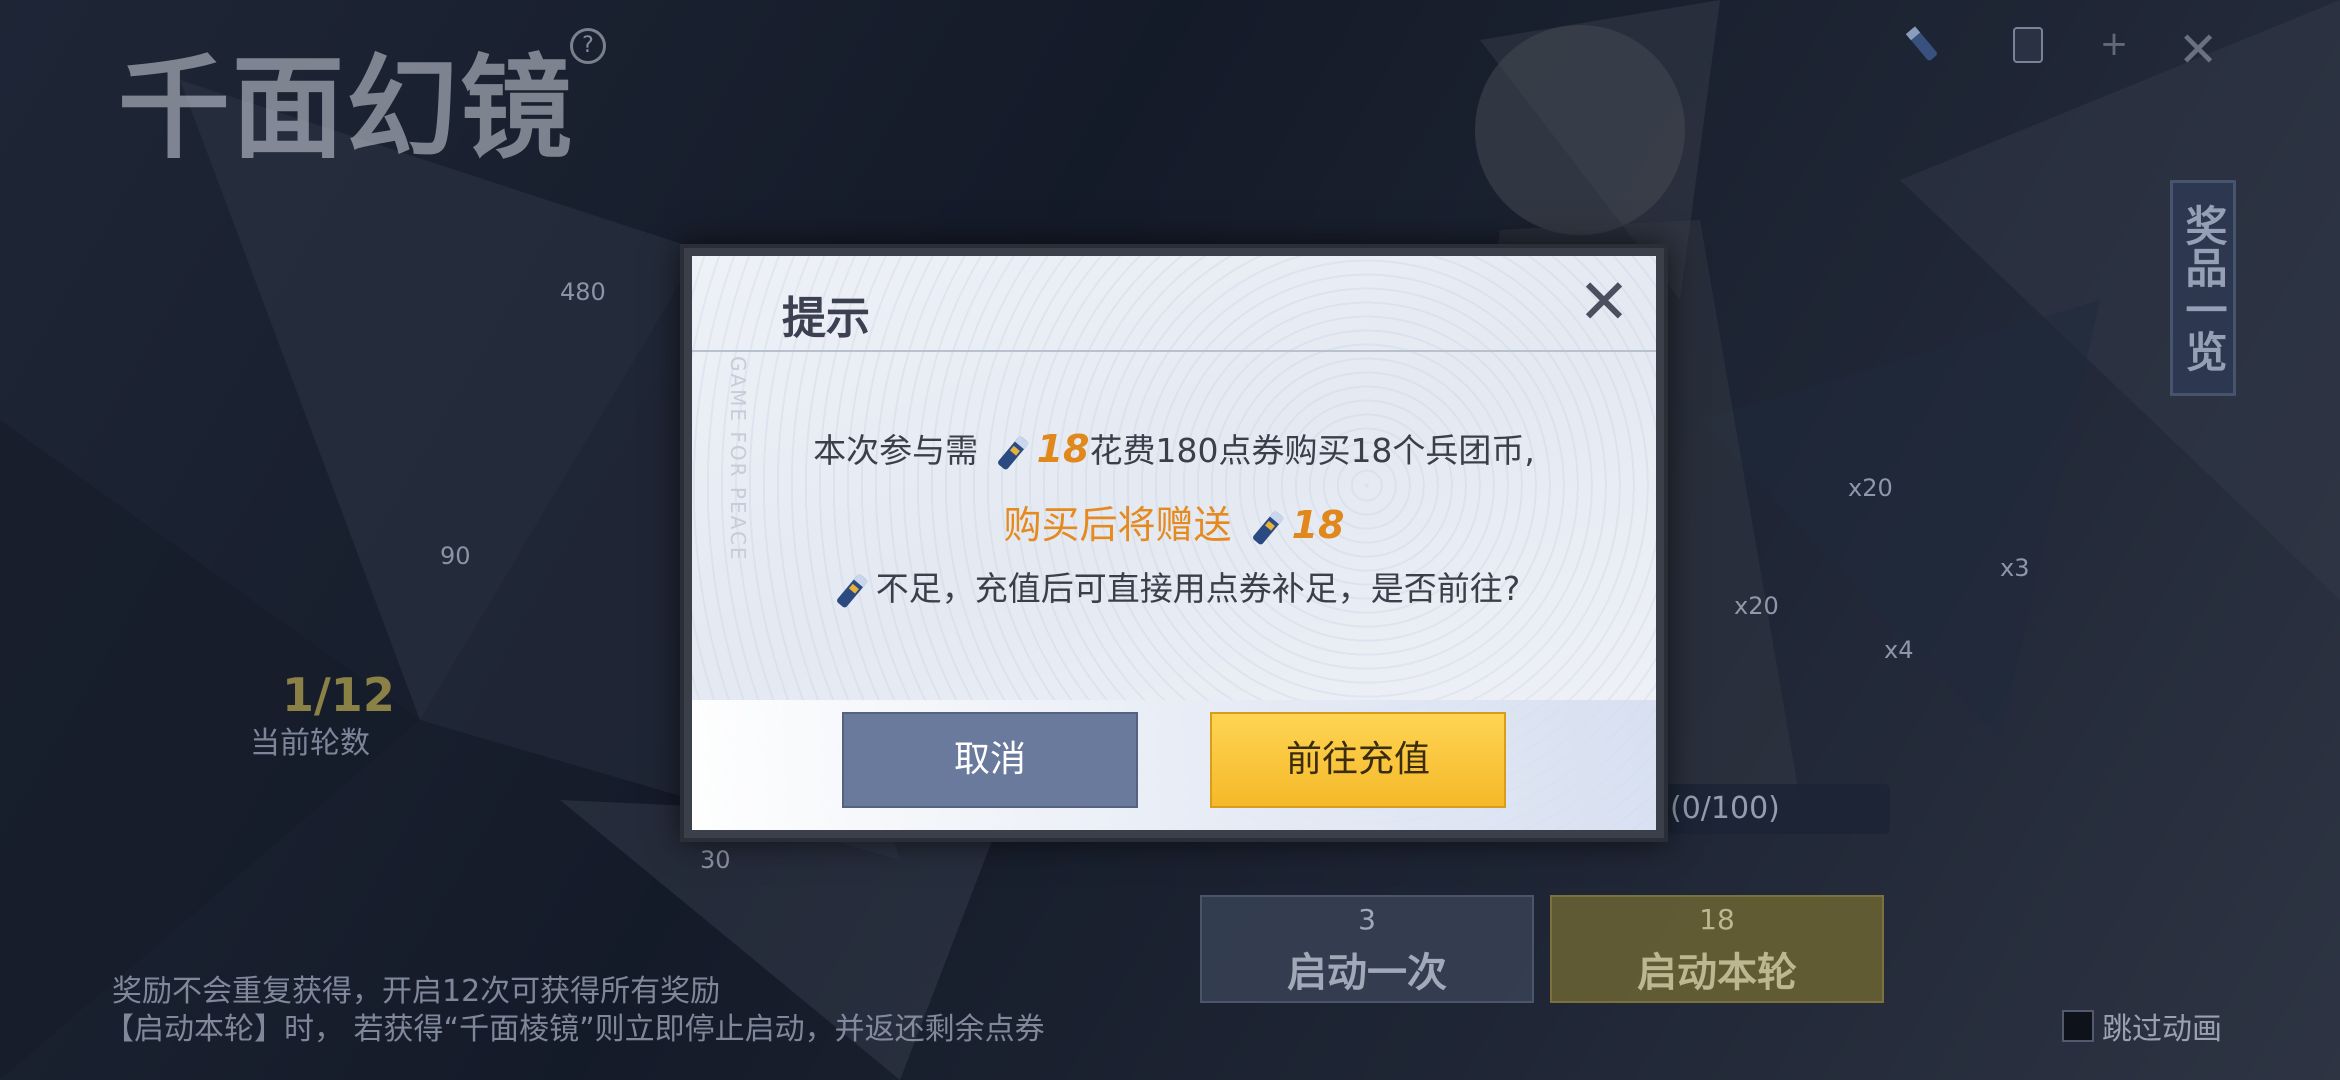 This screenshot has height=1080, width=2340. What do you see at coordinates (1775, 809) in the screenshot?
I see `progress-indicator: (0/100)` at bounding box center [1775, 809].